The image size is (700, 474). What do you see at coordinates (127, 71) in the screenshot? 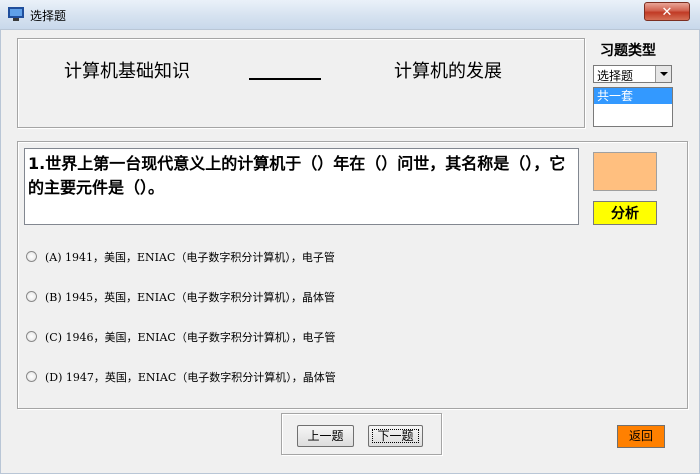
I see `subject-label: 计算机基础知识` at bounding box center [127, 71].